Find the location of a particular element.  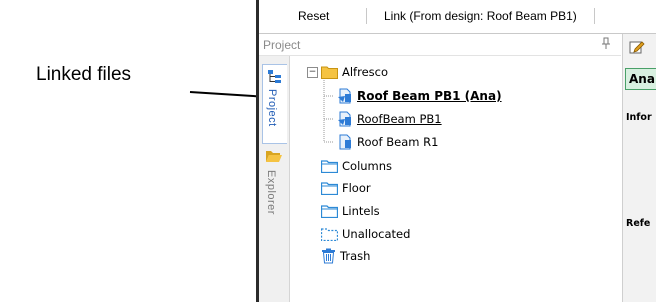

tree-node-label: Alfresco is located at coordinates (365, 72).